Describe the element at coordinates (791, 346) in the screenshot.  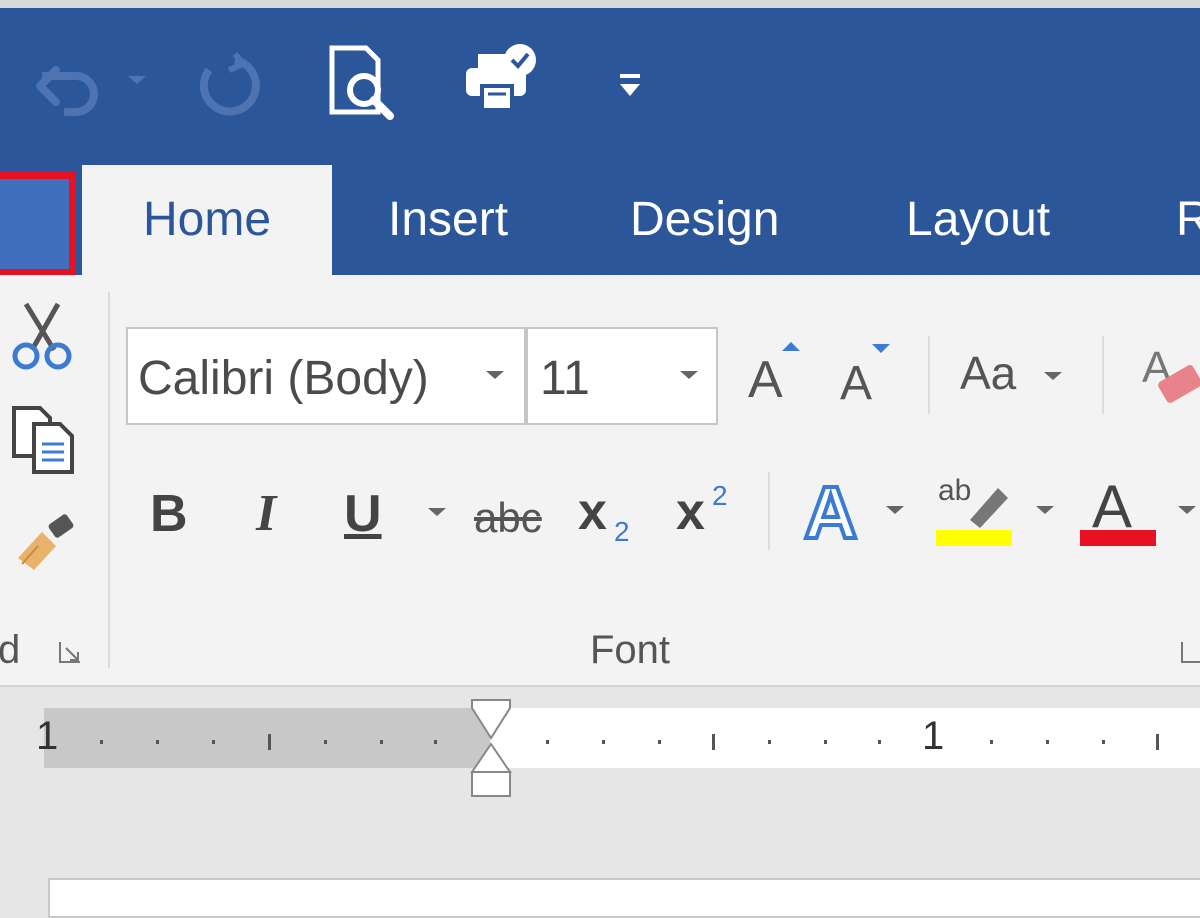
I see `increase-arrow-icon` at that location.